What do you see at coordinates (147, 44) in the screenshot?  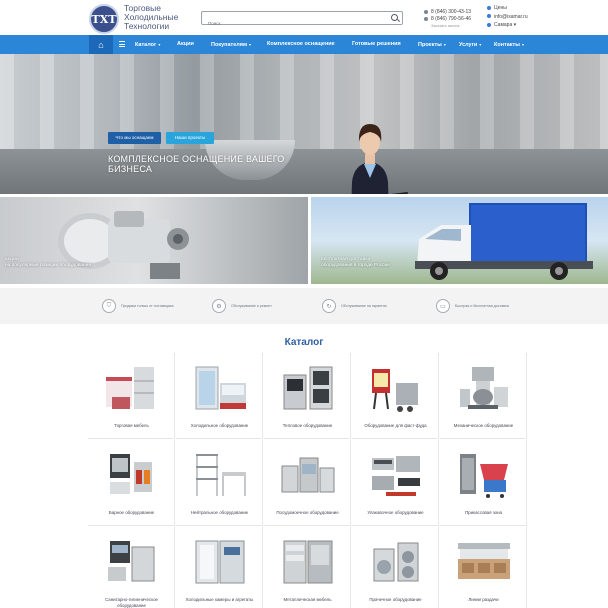 I see `nav-catalog: Каталог ▾` at bounding box center [147, 44].